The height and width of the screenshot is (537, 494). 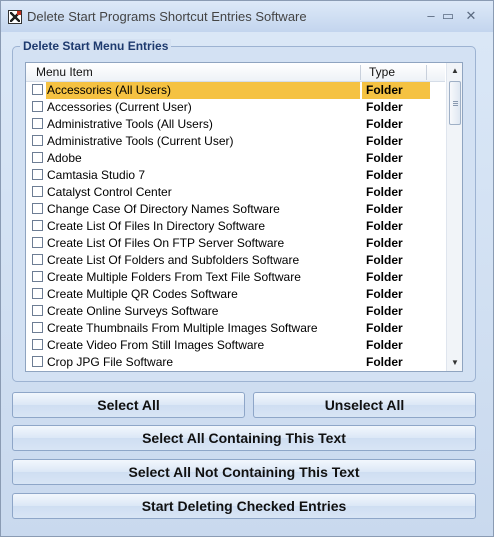 What do you see at coordinates (140, 141) in the screenshot?
I see `item-name: Administrative Tools (Current User)` at bounding box center [140, 141].